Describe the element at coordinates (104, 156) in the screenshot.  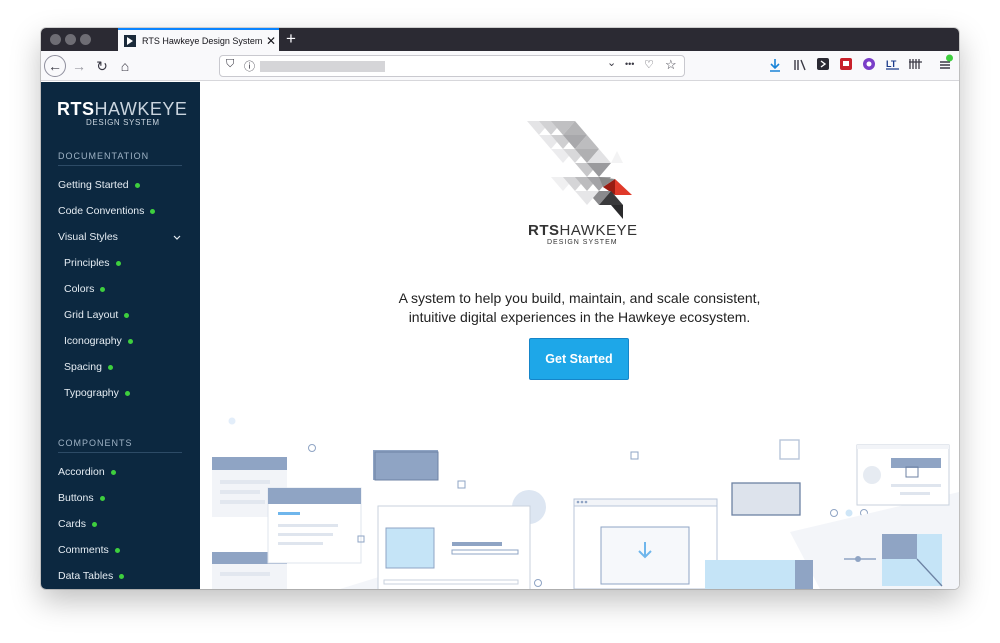
I see `documentation-section-header: DOCUMENTATION` at that location.